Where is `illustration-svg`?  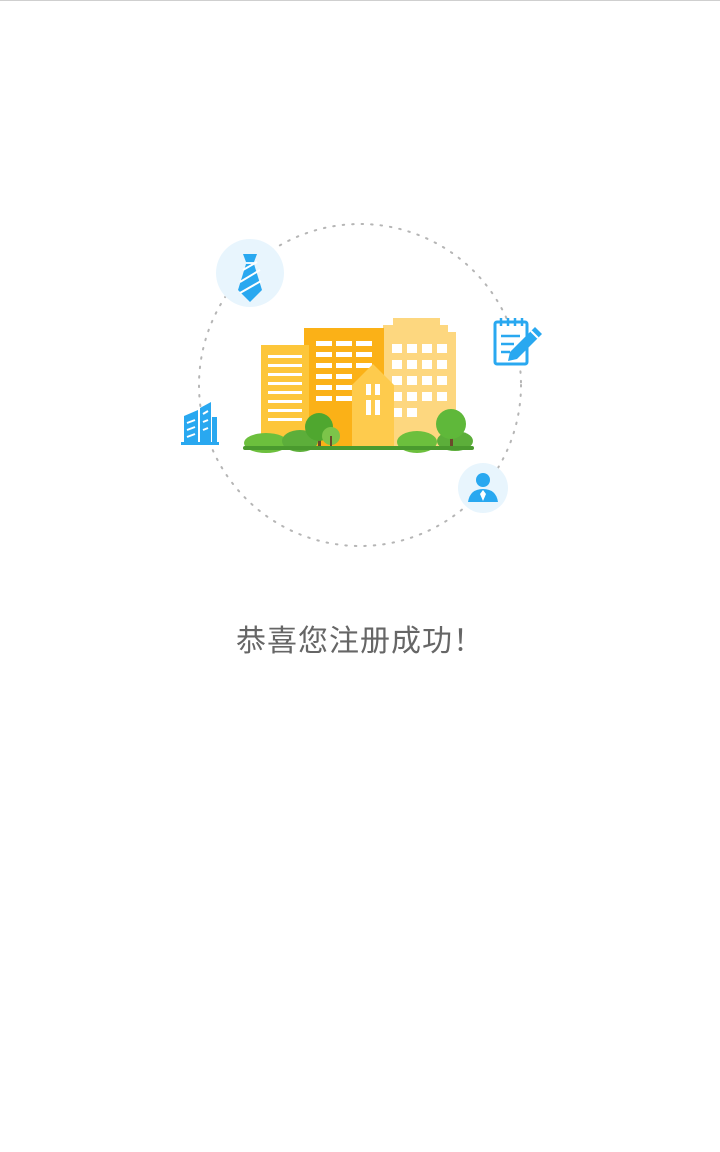 illustration-svg is located at coordinates (361, 385).